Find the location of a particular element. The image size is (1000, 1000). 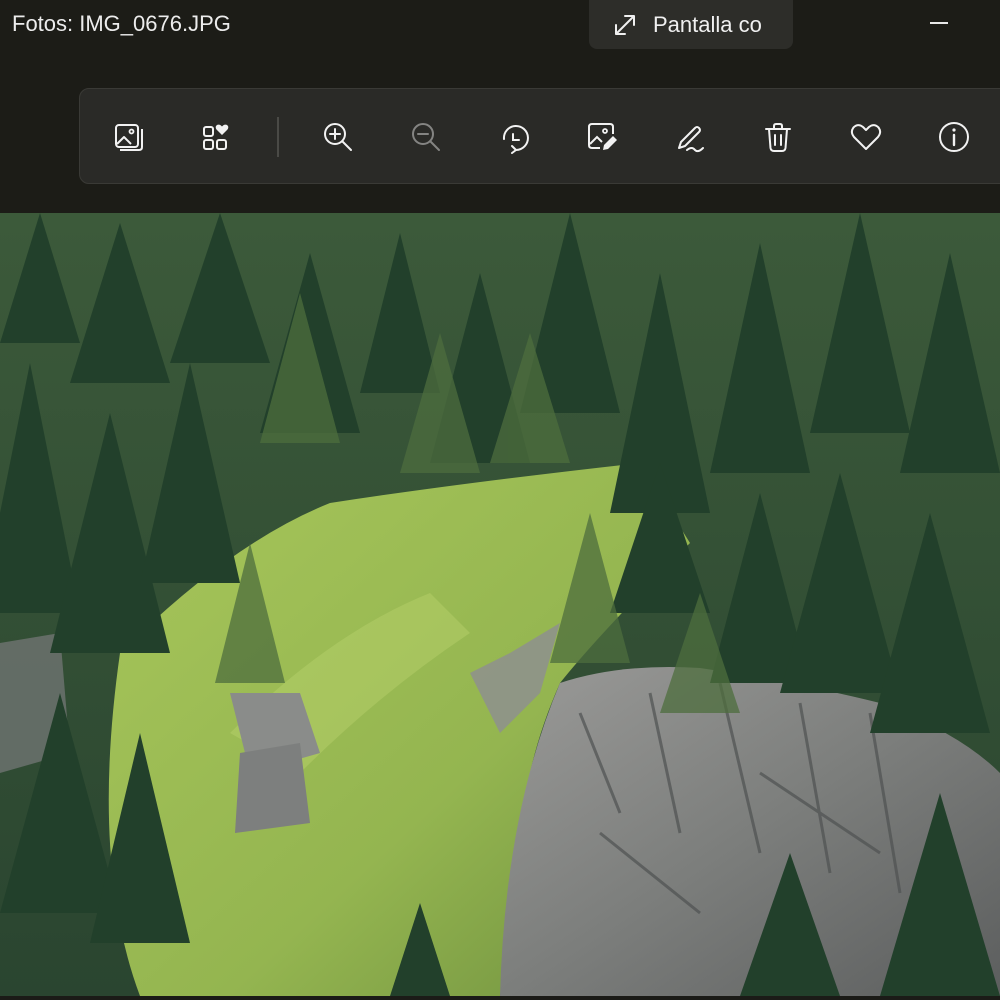

info-icon is located at coordinates (954, 137).